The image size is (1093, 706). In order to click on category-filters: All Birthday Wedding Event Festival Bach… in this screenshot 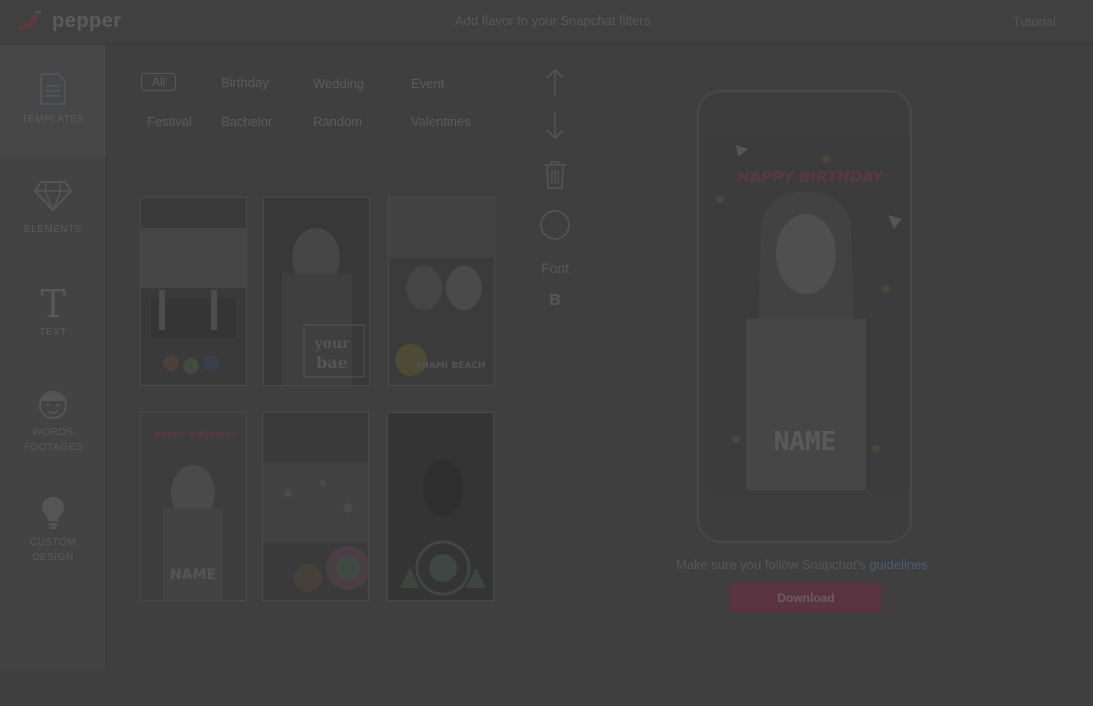, I will do `click(320, 105)`.